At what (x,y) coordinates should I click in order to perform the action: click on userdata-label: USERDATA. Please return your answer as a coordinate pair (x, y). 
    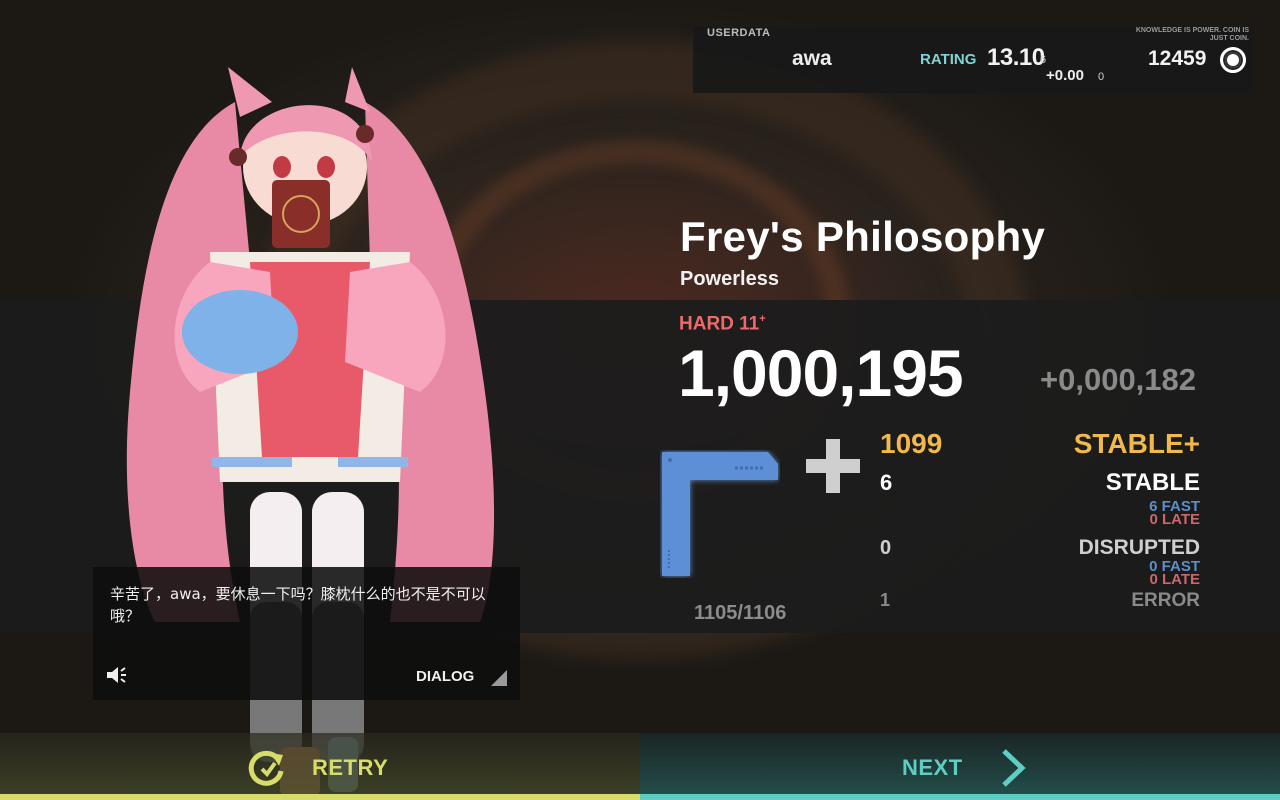
    Looking at the image, I should click on (739, 33).